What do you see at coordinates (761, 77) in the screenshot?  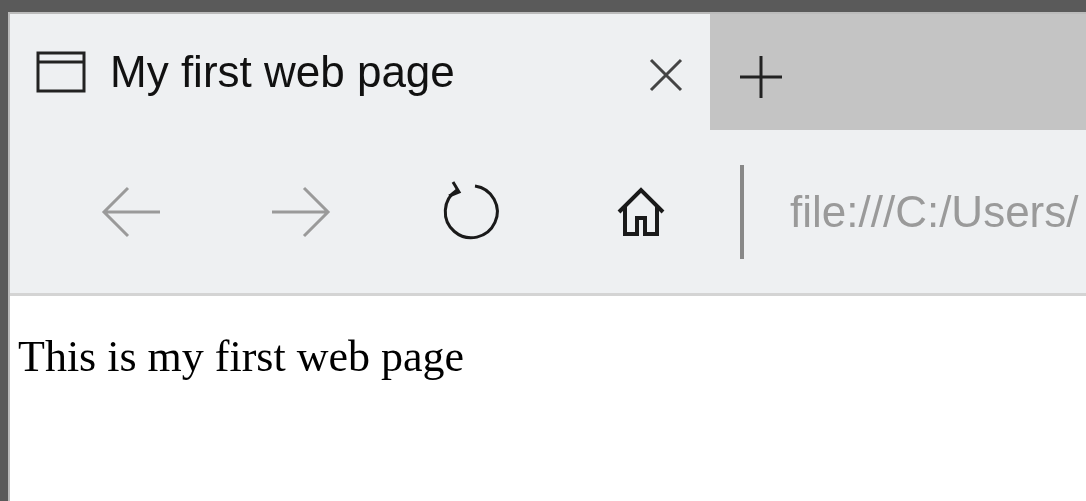 I see `plus-icon` at bounding box center [761, 77].